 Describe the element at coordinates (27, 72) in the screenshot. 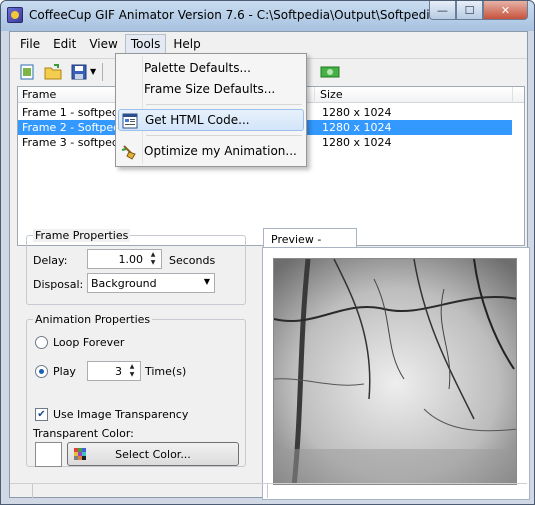

I see `new-file-icon` at that location.